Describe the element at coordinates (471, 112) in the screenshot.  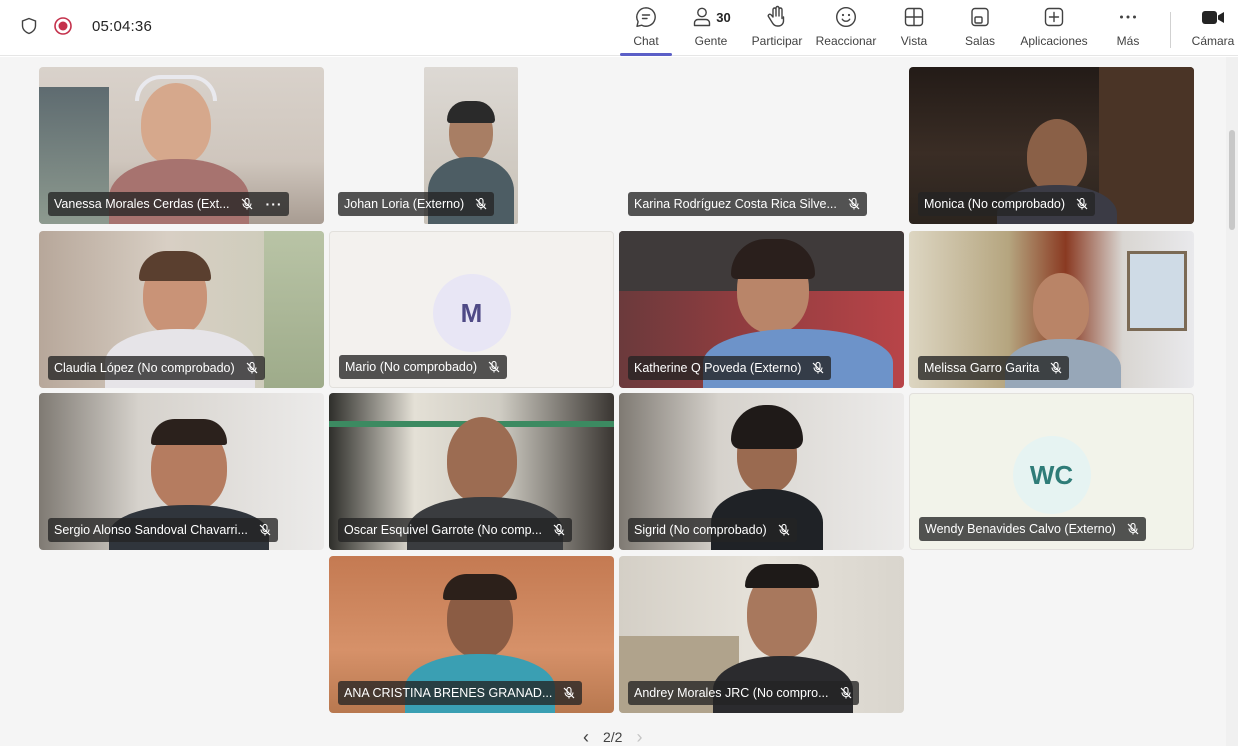
I see `beanie` at that location.